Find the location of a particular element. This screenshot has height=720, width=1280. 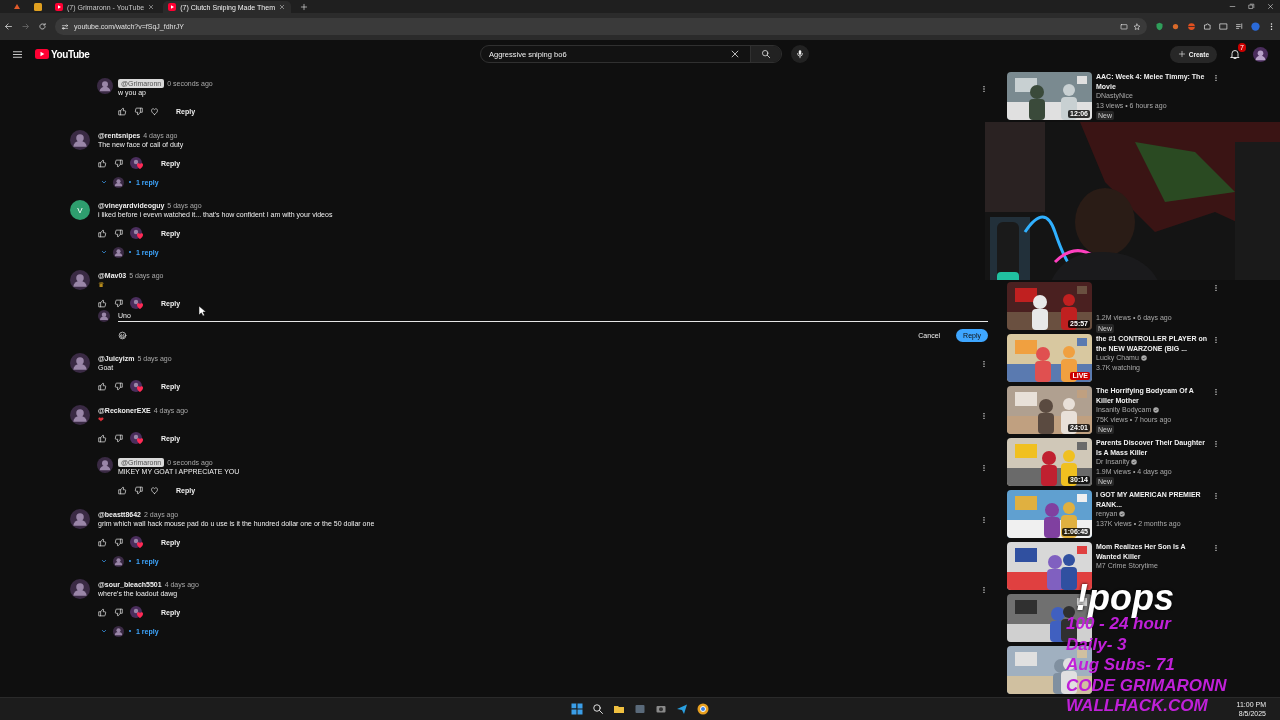

overlay-text: Daily- 3 is located at coordinates (1096, 644).